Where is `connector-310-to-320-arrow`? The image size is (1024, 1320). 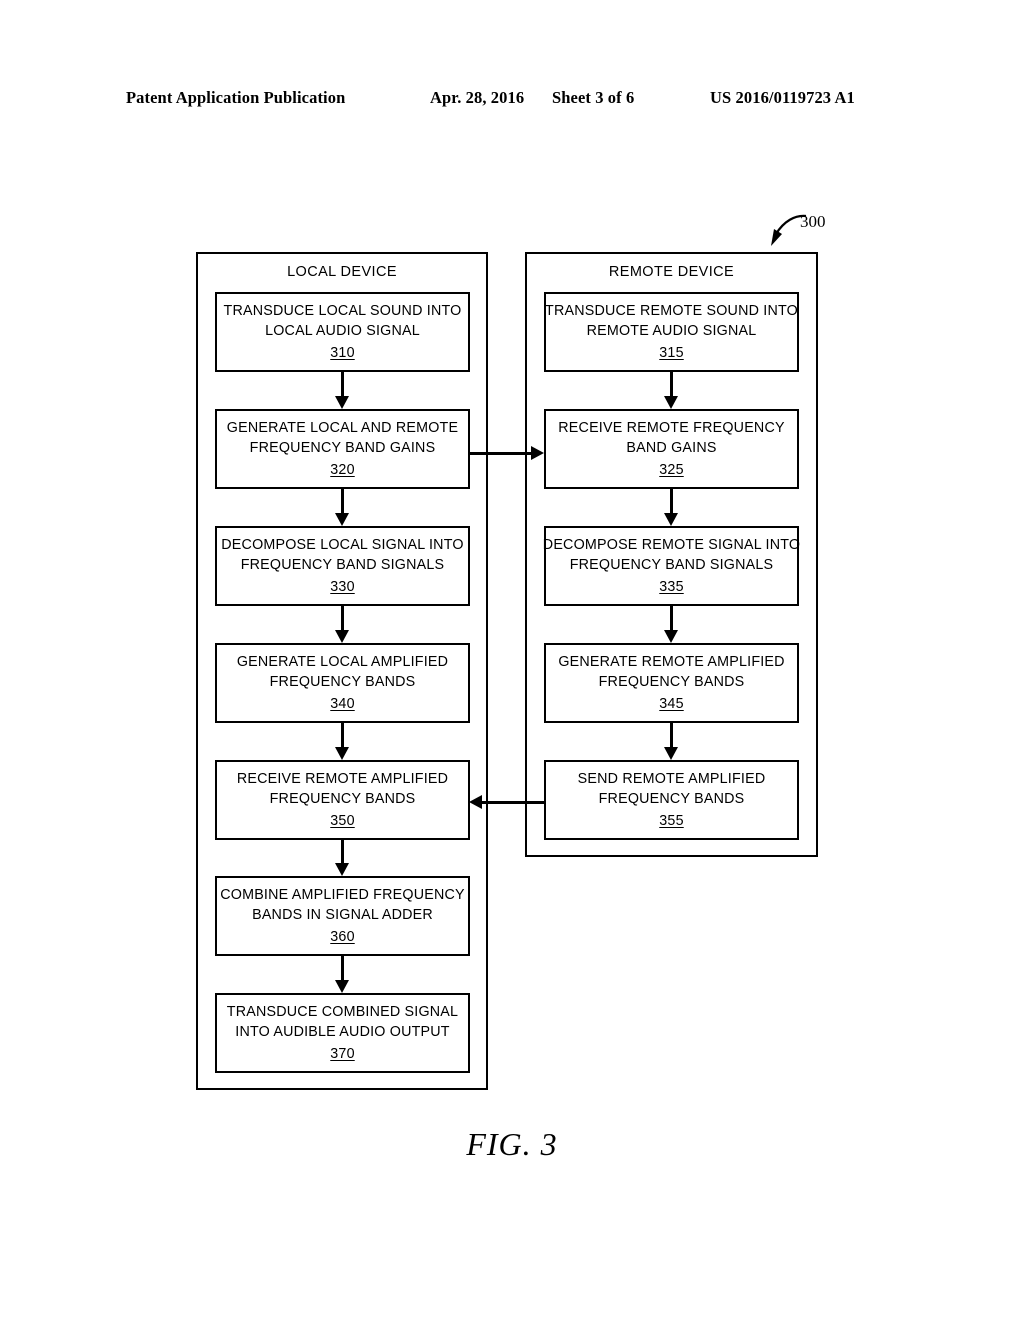 connector-310-to-320-arrow is located at coordinates (342, 402).